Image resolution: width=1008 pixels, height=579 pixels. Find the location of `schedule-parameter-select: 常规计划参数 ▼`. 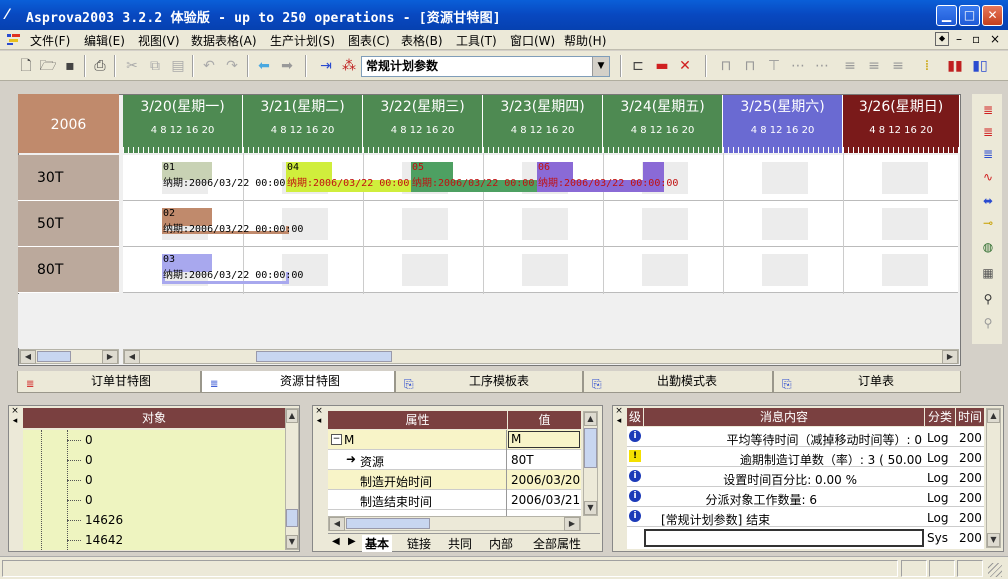

schedule-parameter-select: 常规计划参数 ▼ is located at coordinates (485, 66).